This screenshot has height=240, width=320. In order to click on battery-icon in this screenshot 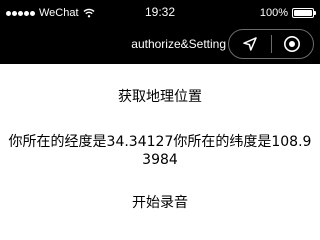, I will do `click(304, 13)`.